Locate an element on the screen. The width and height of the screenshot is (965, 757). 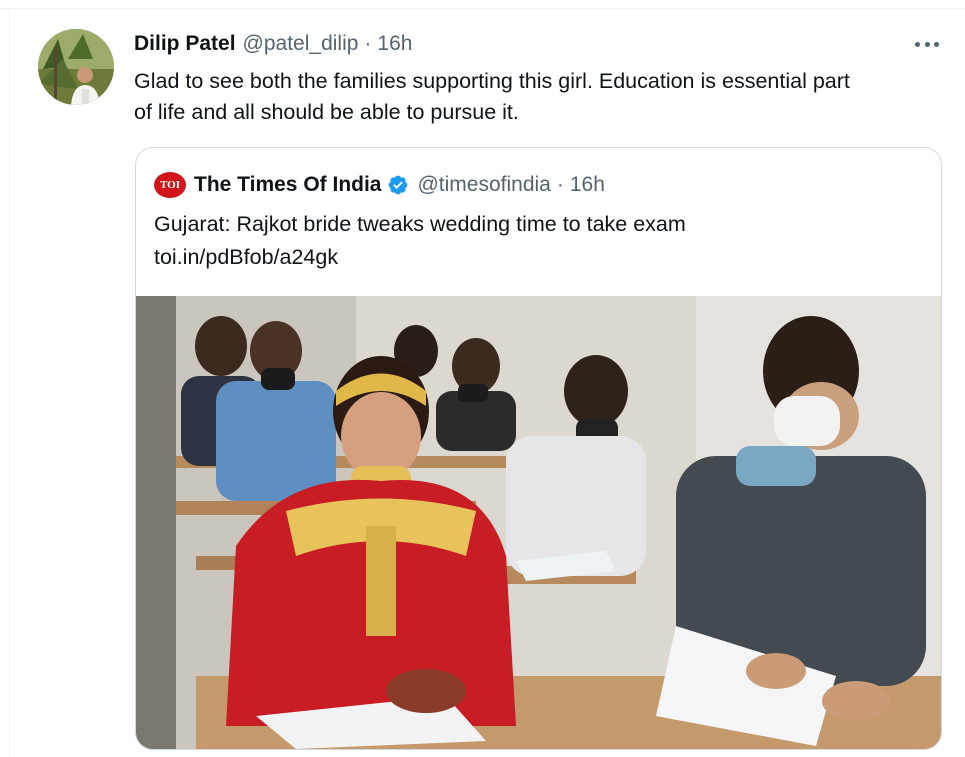
frame-border-top is located at coordinates (482, 8).